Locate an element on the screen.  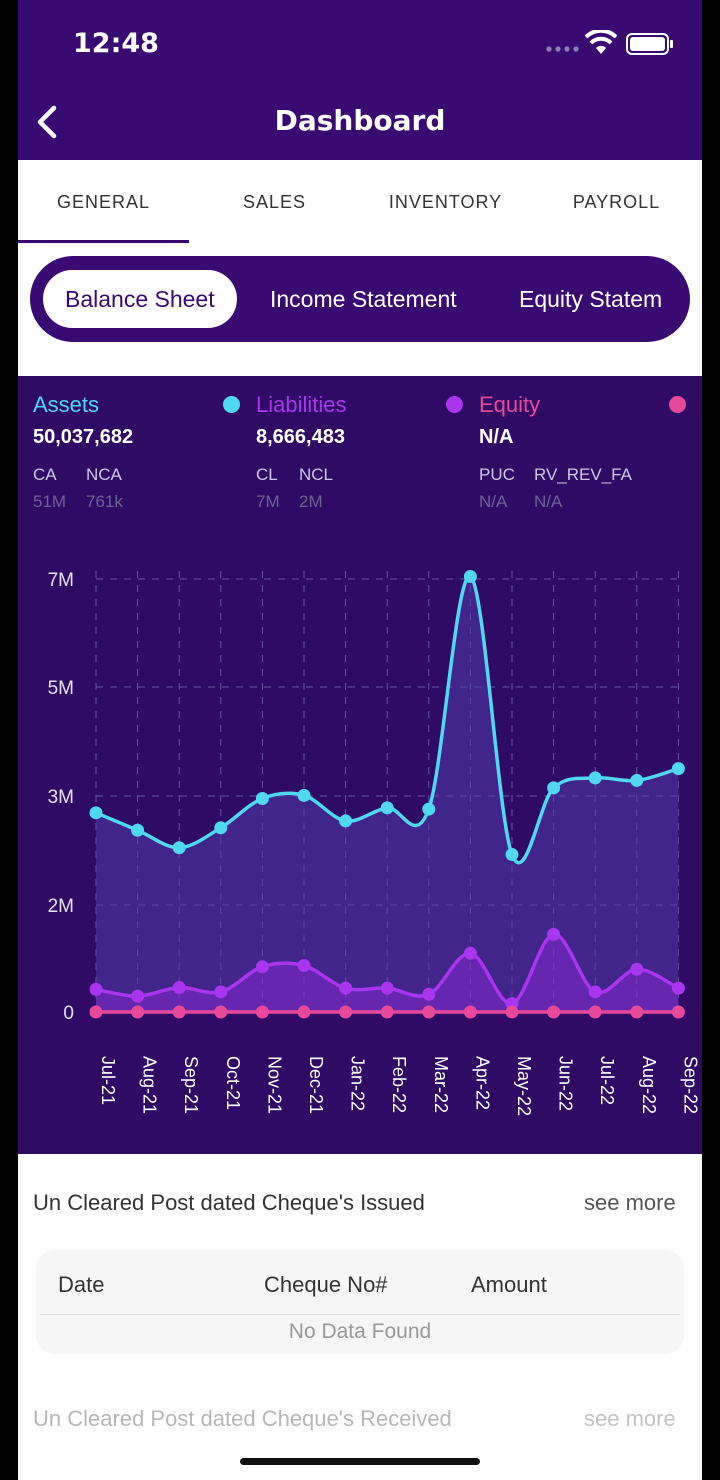
column-header-date: Date is located at coordinates (81, 1284).